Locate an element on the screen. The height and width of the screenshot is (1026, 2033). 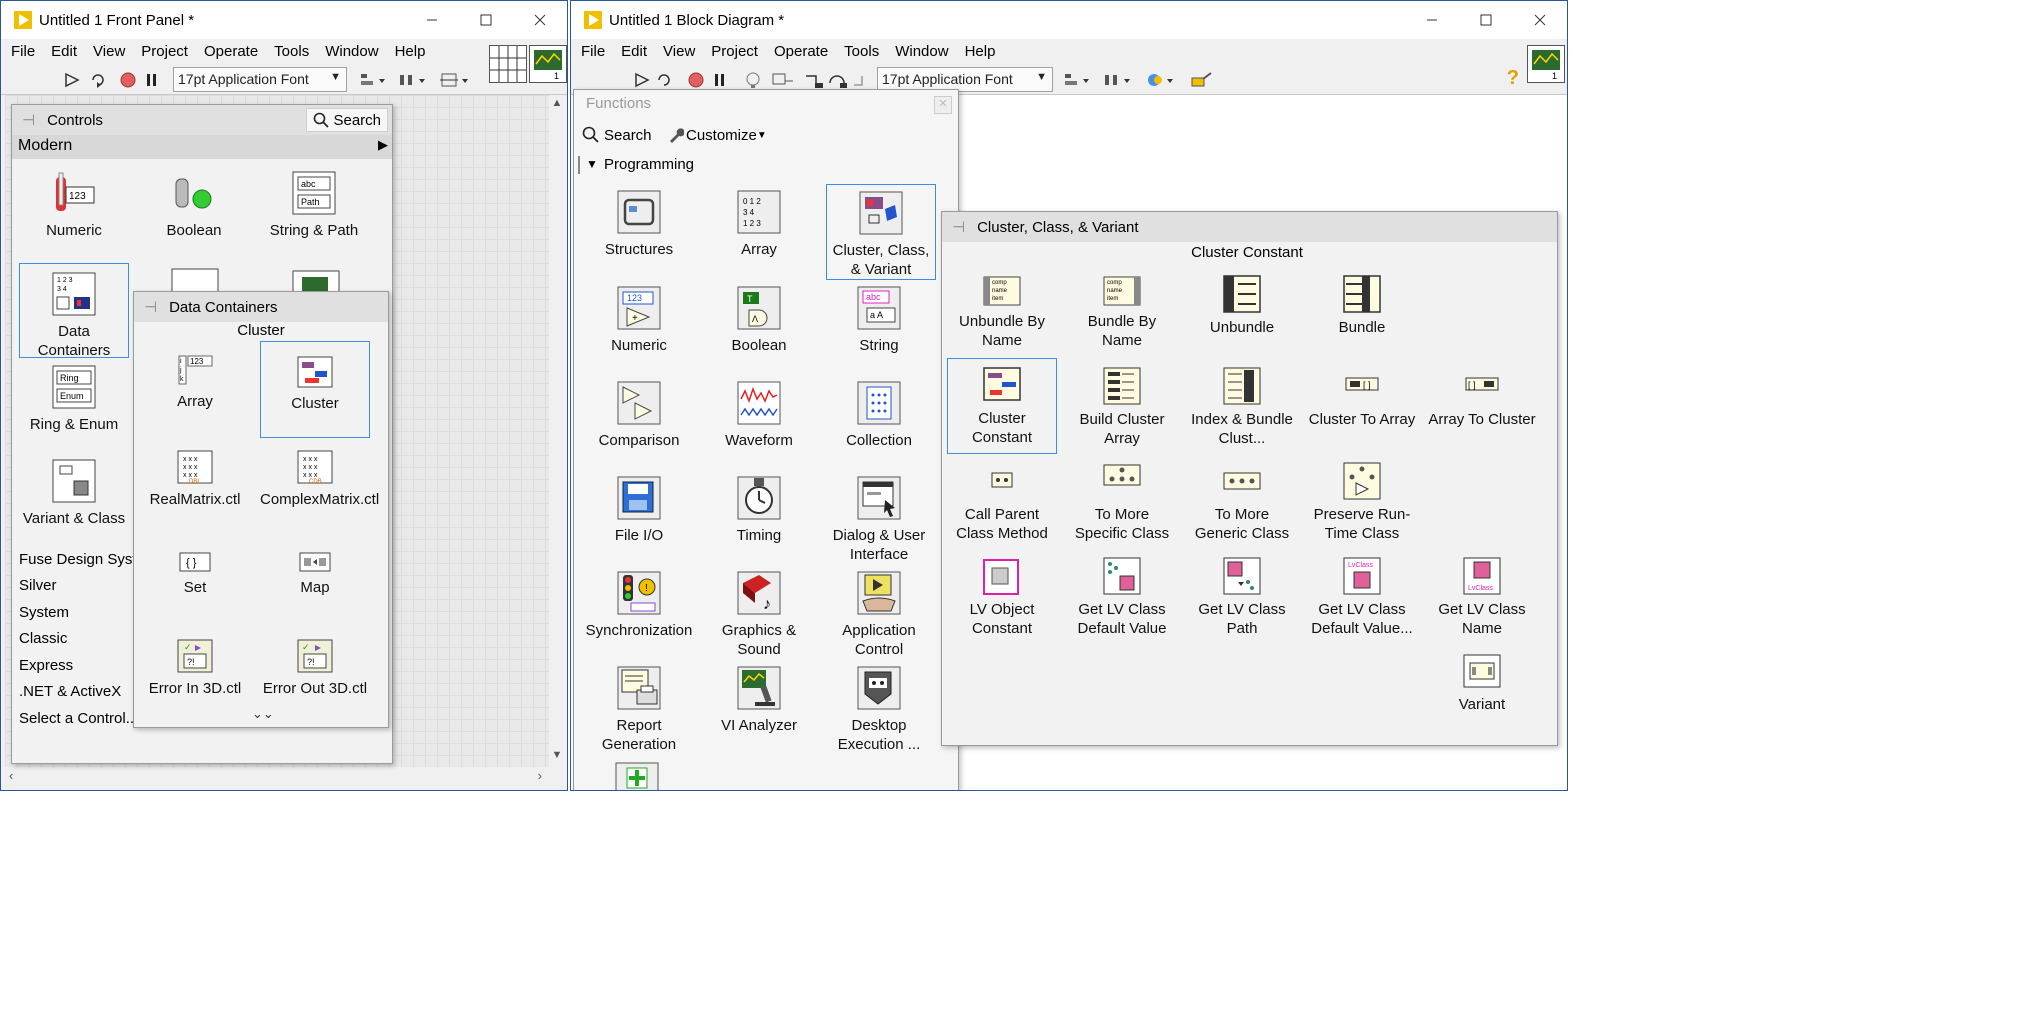
align-objects-icon is located at coordinates (373, 80).